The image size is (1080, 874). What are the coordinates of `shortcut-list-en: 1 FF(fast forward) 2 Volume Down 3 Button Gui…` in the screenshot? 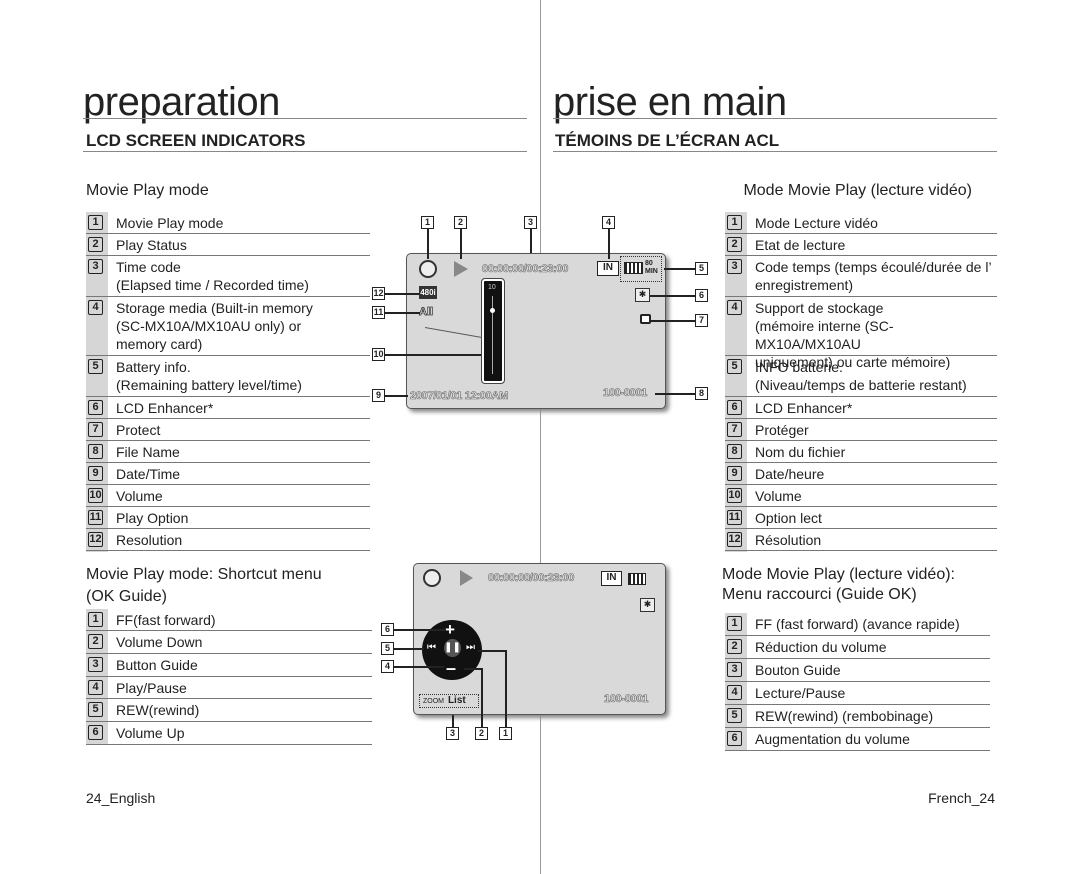 It's located at (229, 677).